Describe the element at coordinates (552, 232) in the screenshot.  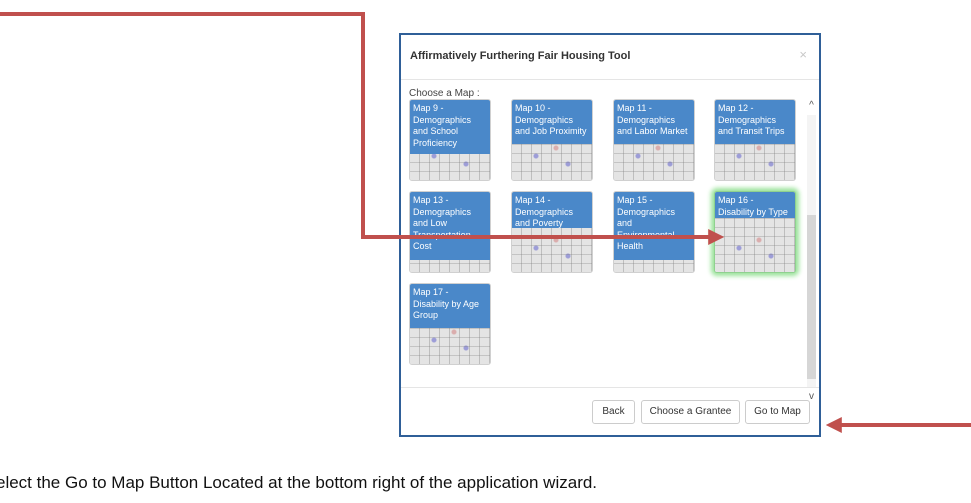
I see `map-tile-14: Map 14 - Demographics and Poverty` at that location.